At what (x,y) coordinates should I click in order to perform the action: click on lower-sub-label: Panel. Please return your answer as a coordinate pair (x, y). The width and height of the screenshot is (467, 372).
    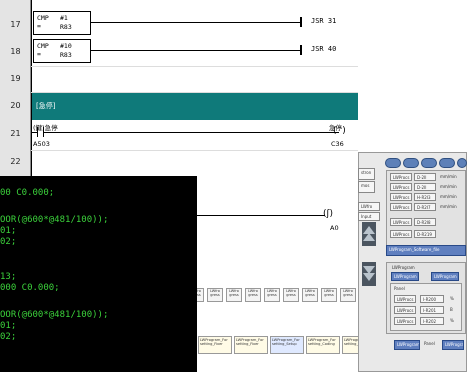
    Looking at the image, I should click on (399, 288).